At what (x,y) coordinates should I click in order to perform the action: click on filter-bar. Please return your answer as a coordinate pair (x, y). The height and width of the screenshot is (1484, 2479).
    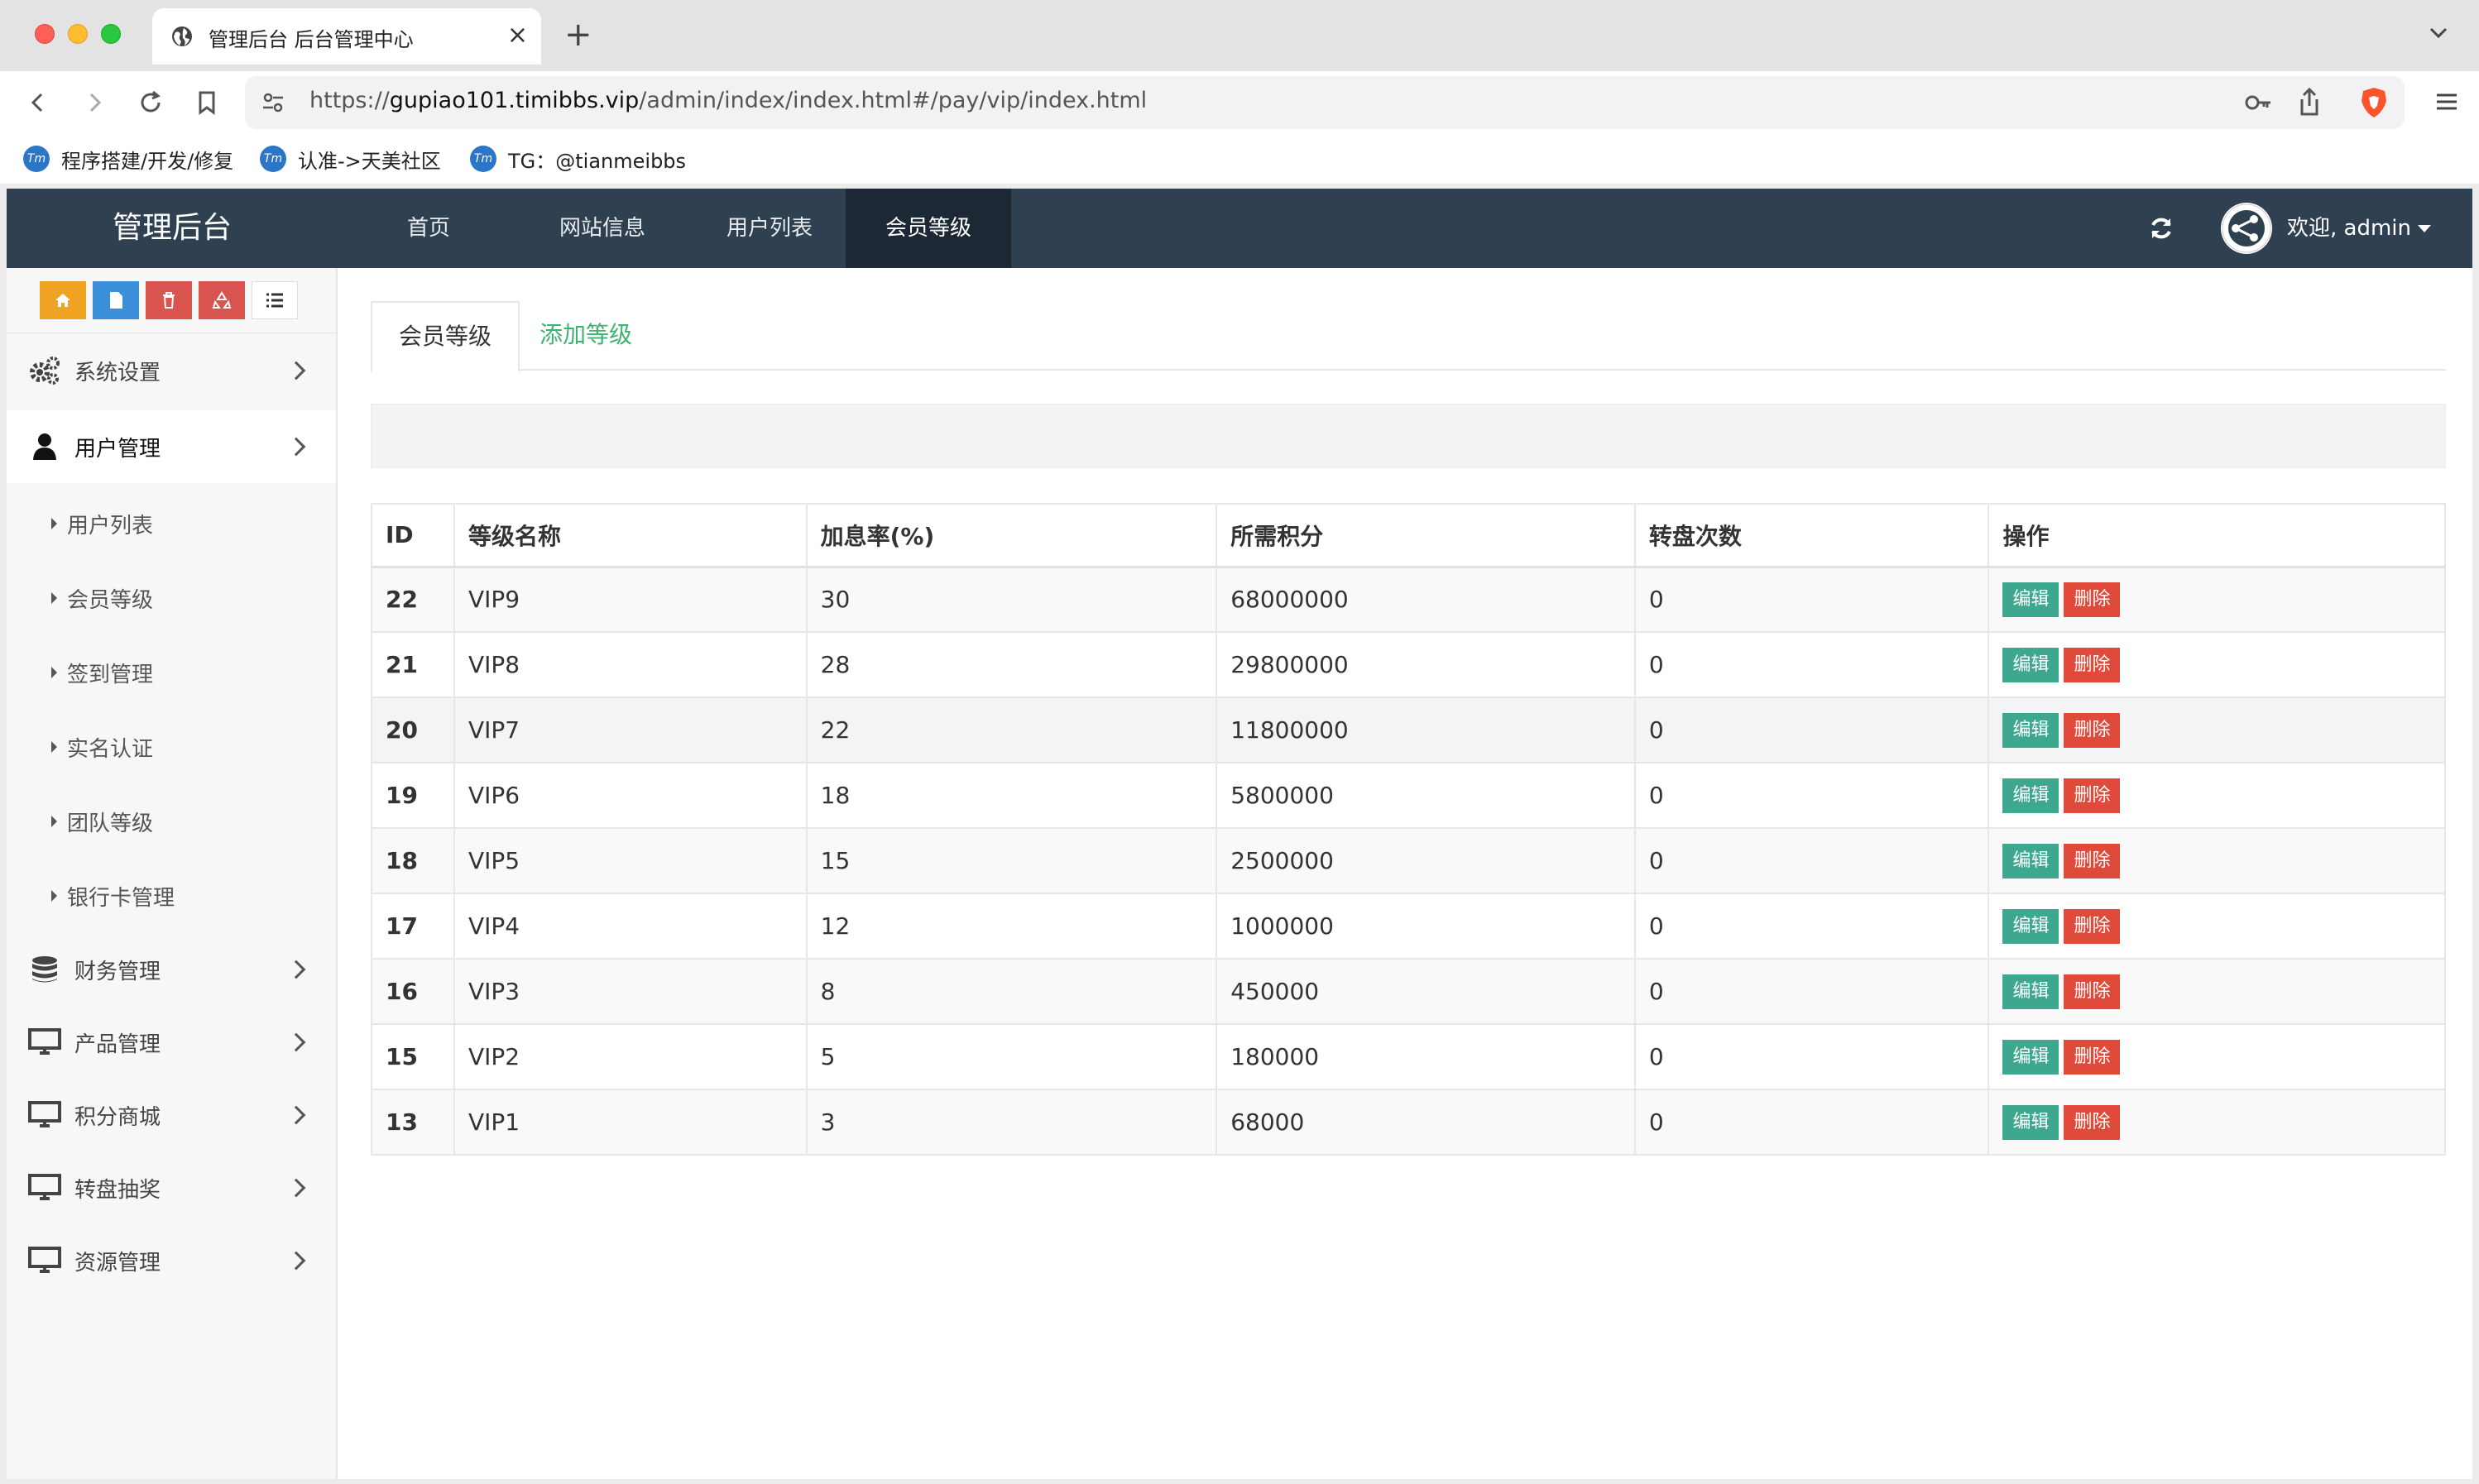
    Looking at the image, I should click on (1408, 436).